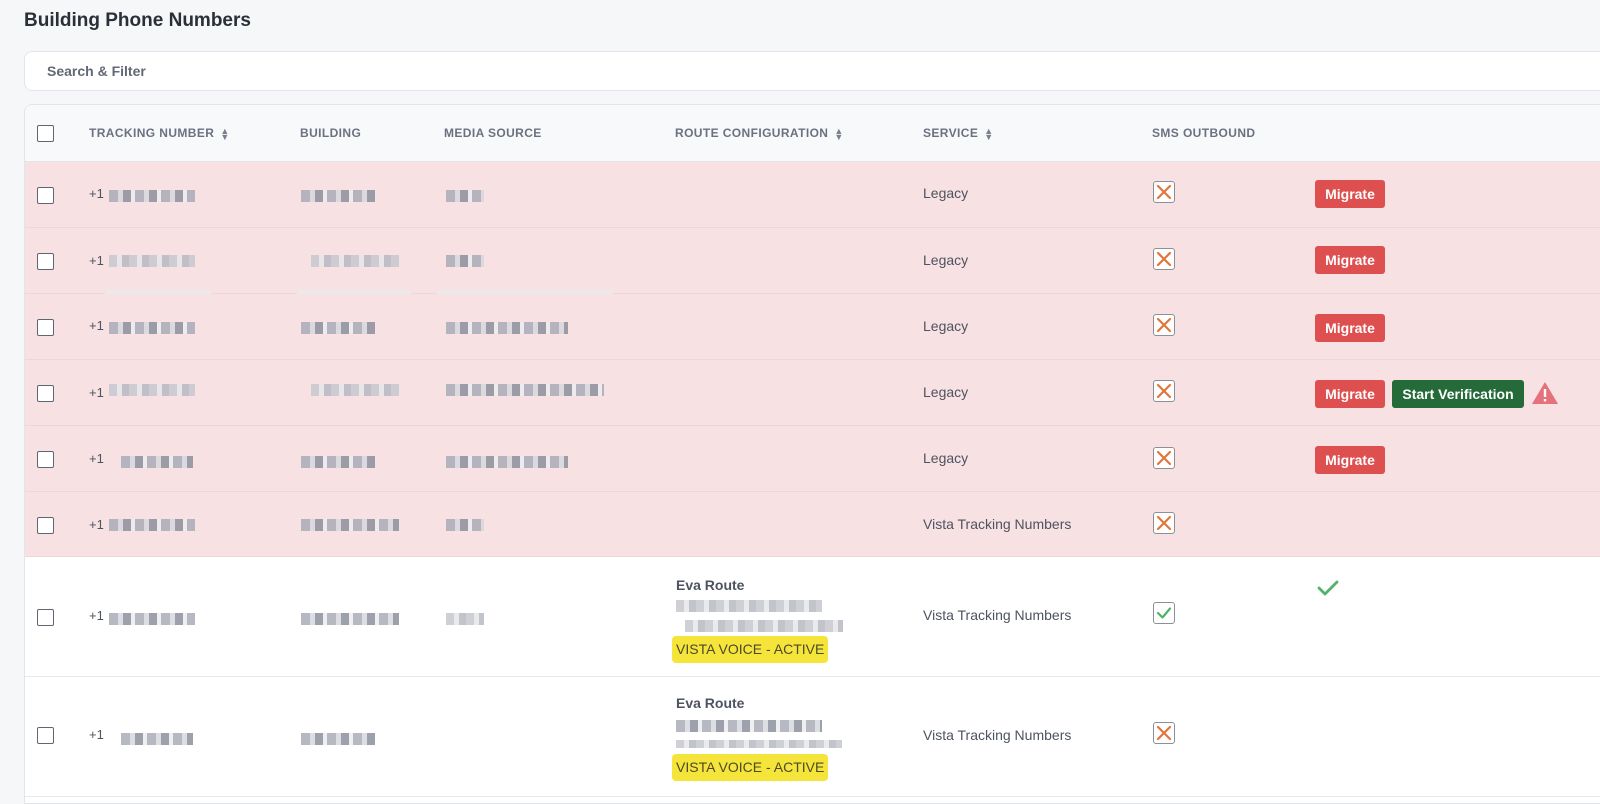 The width and height of the screenshot is (1600, 804). What do you see at coordinates (1164, 613) in the screenshot?
I see `sms-enabled-icon` at bounding box center [1164, 613].